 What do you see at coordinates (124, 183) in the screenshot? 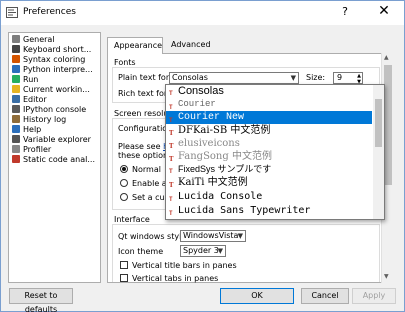
I see `radio-enable-auto` at bounding box center [124, 183].